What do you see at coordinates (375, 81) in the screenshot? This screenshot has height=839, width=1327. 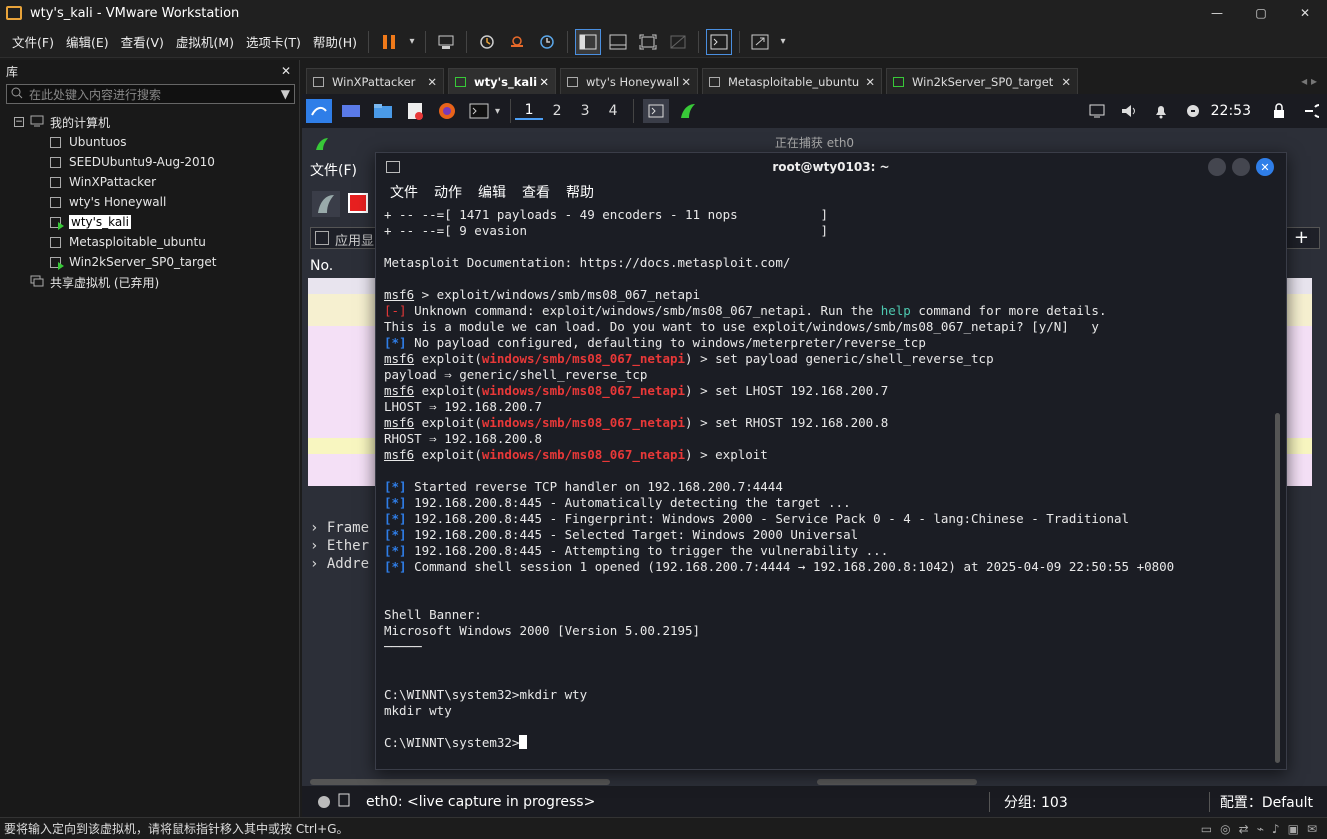 I see `tab-winxpattacker: WinXPattacker ✕` at bounding box center [375, 81].